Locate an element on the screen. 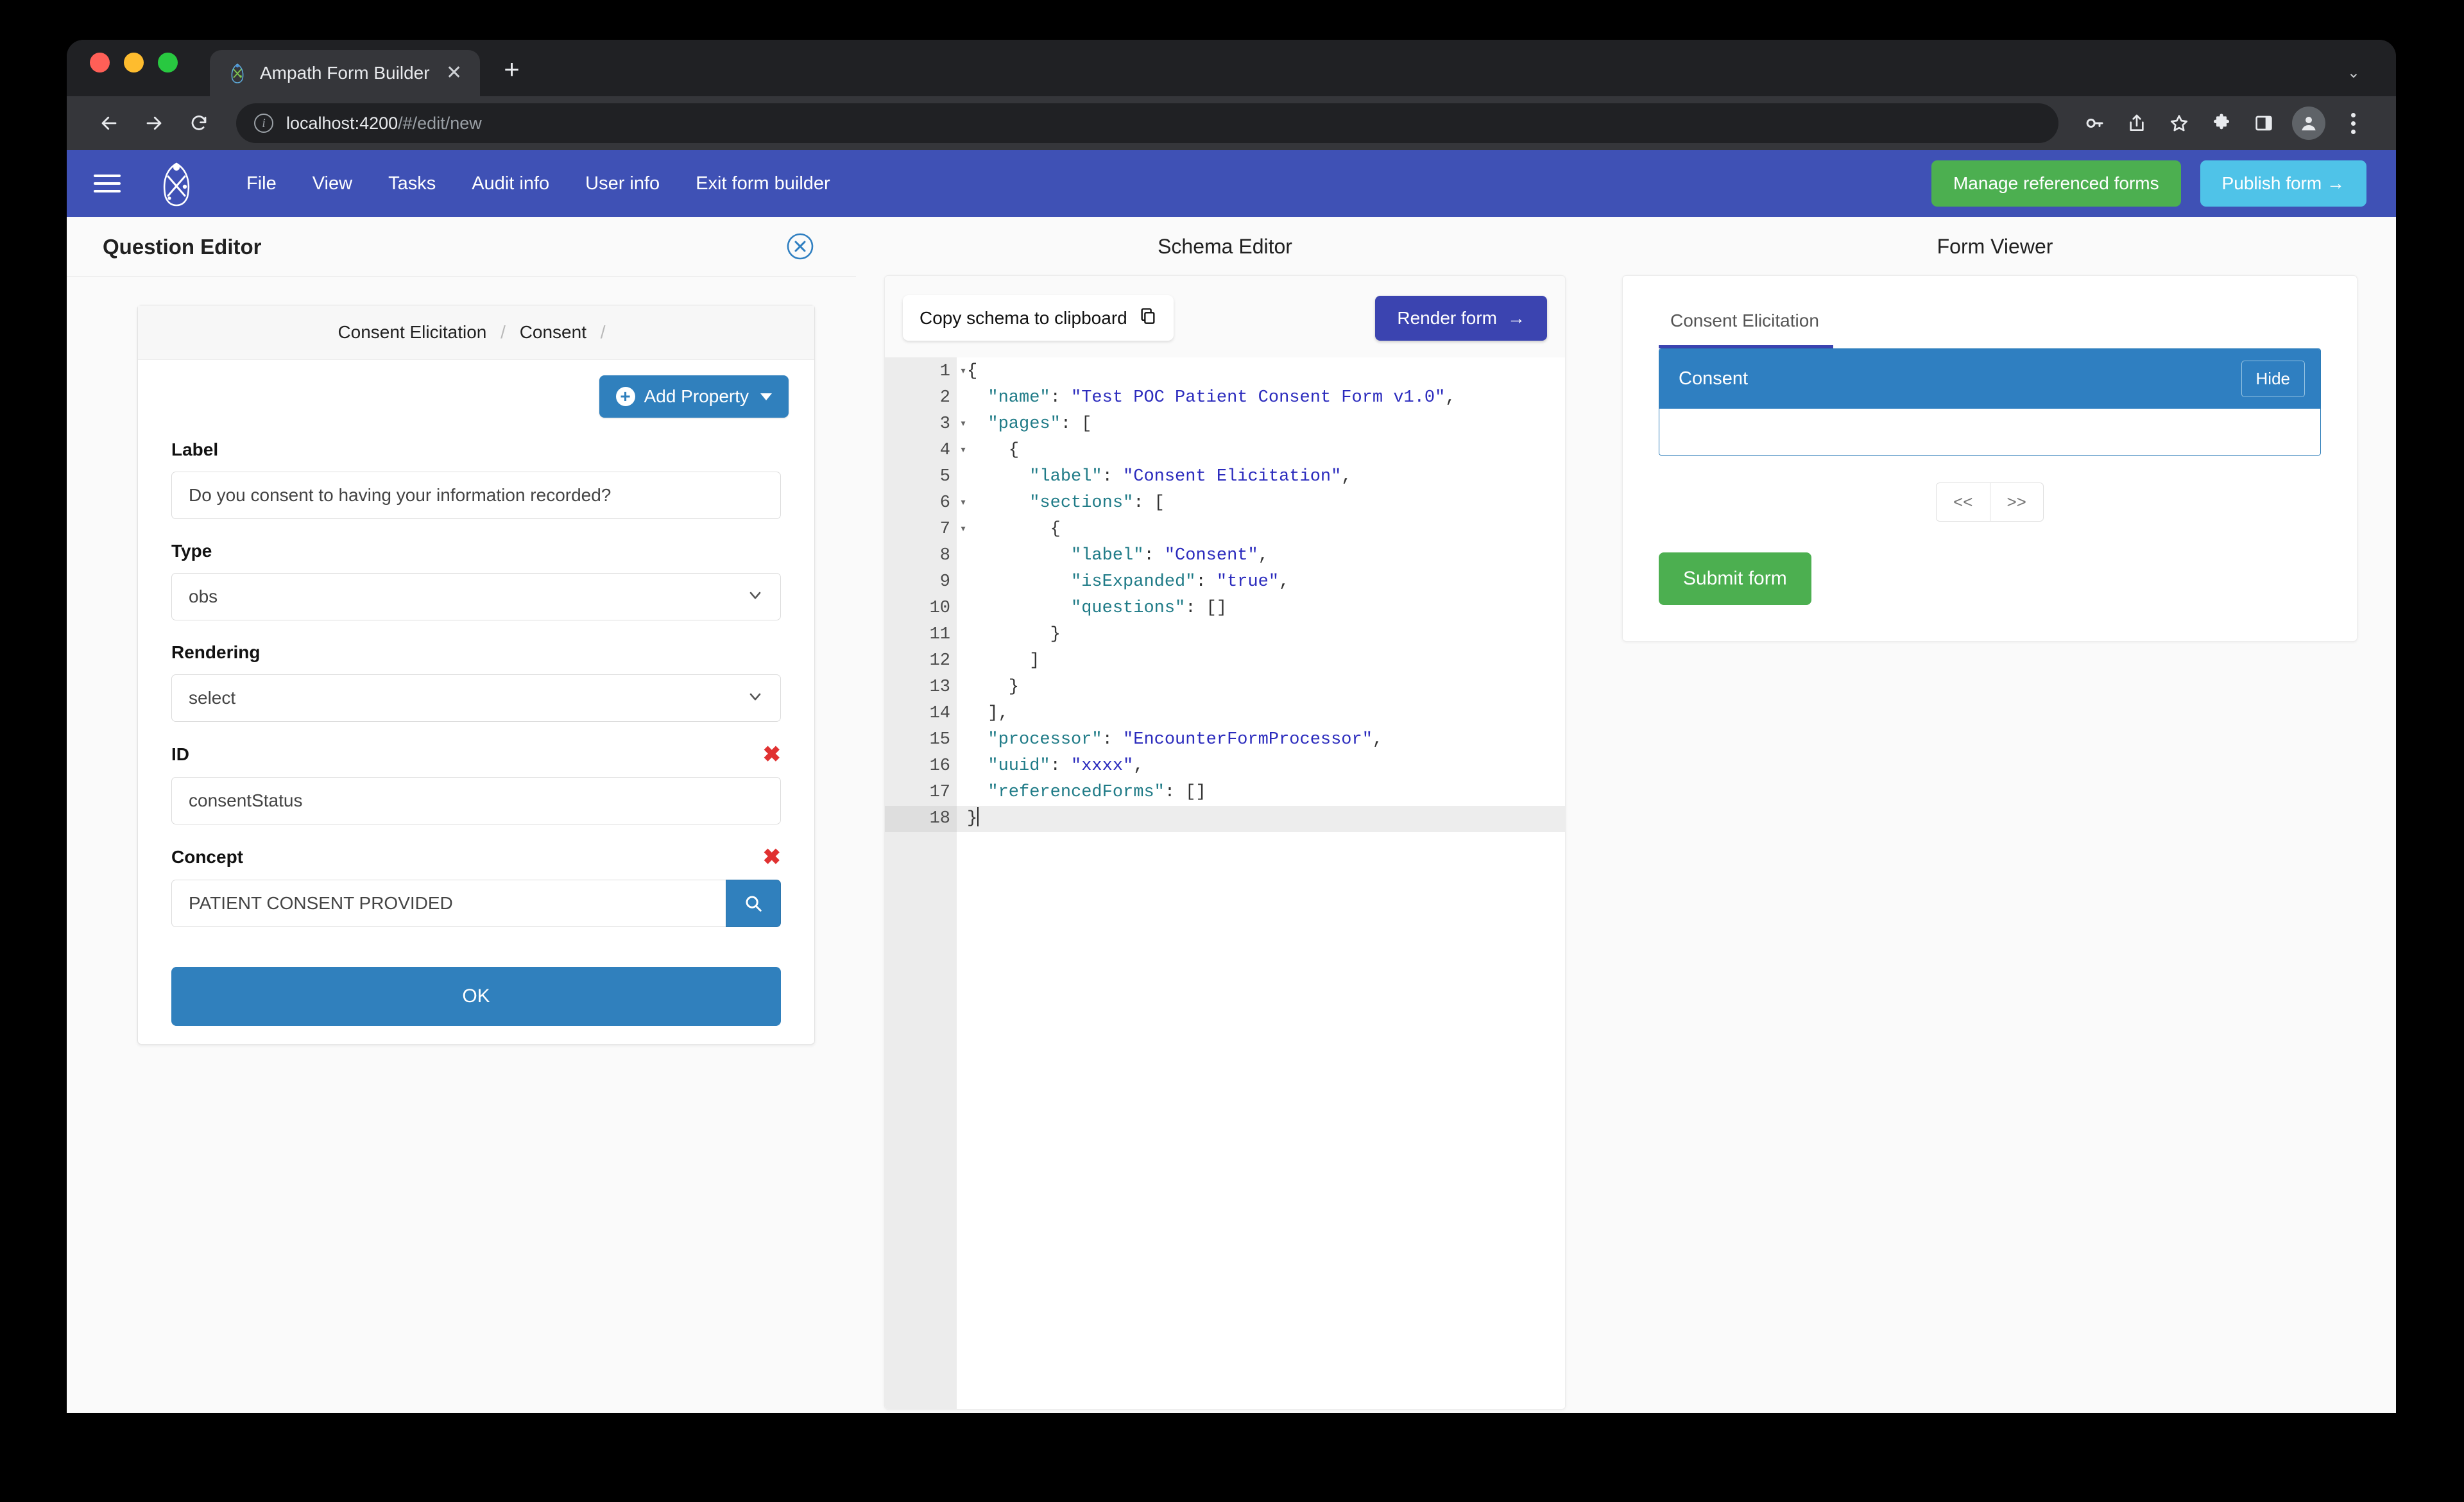  address-bar: i localhost:4200/#/edit/new is located at coordinates (1147, 123).